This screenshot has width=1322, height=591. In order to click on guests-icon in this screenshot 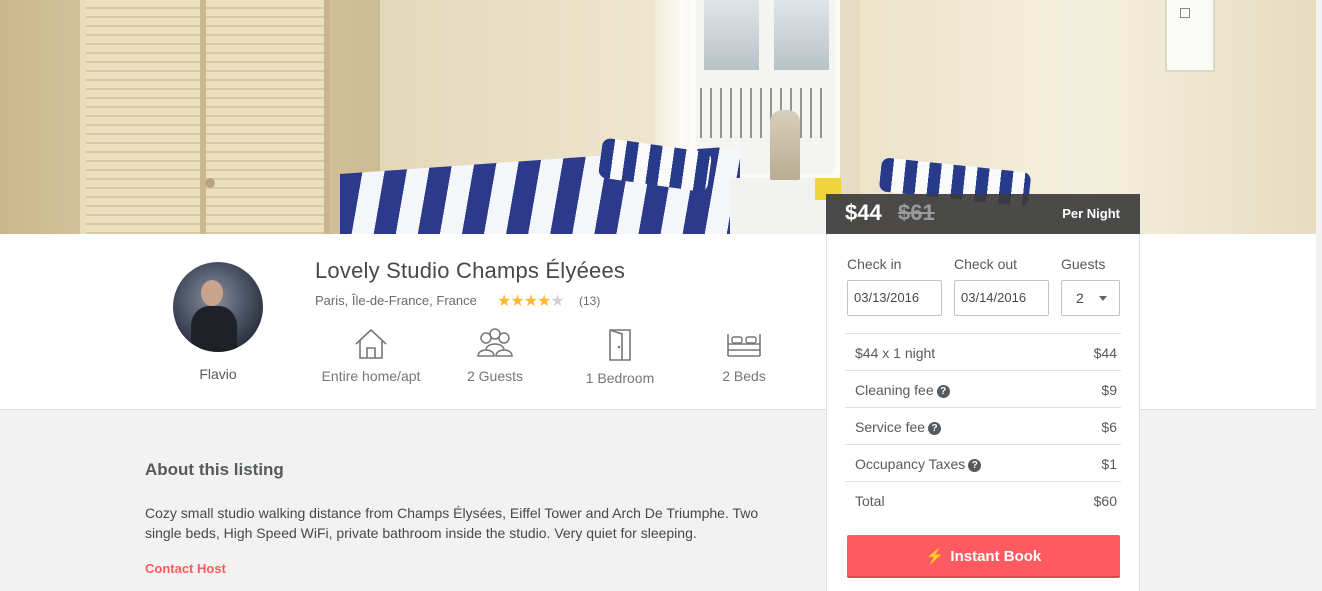, I will do `click(495, 342)`.